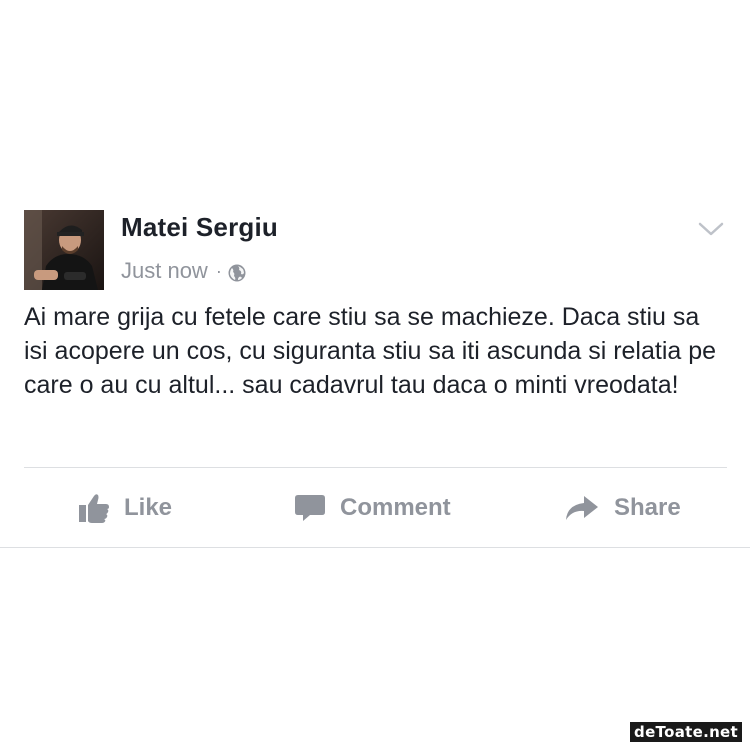  I want to click on post-meta: Just now ·, so click(183, 271).